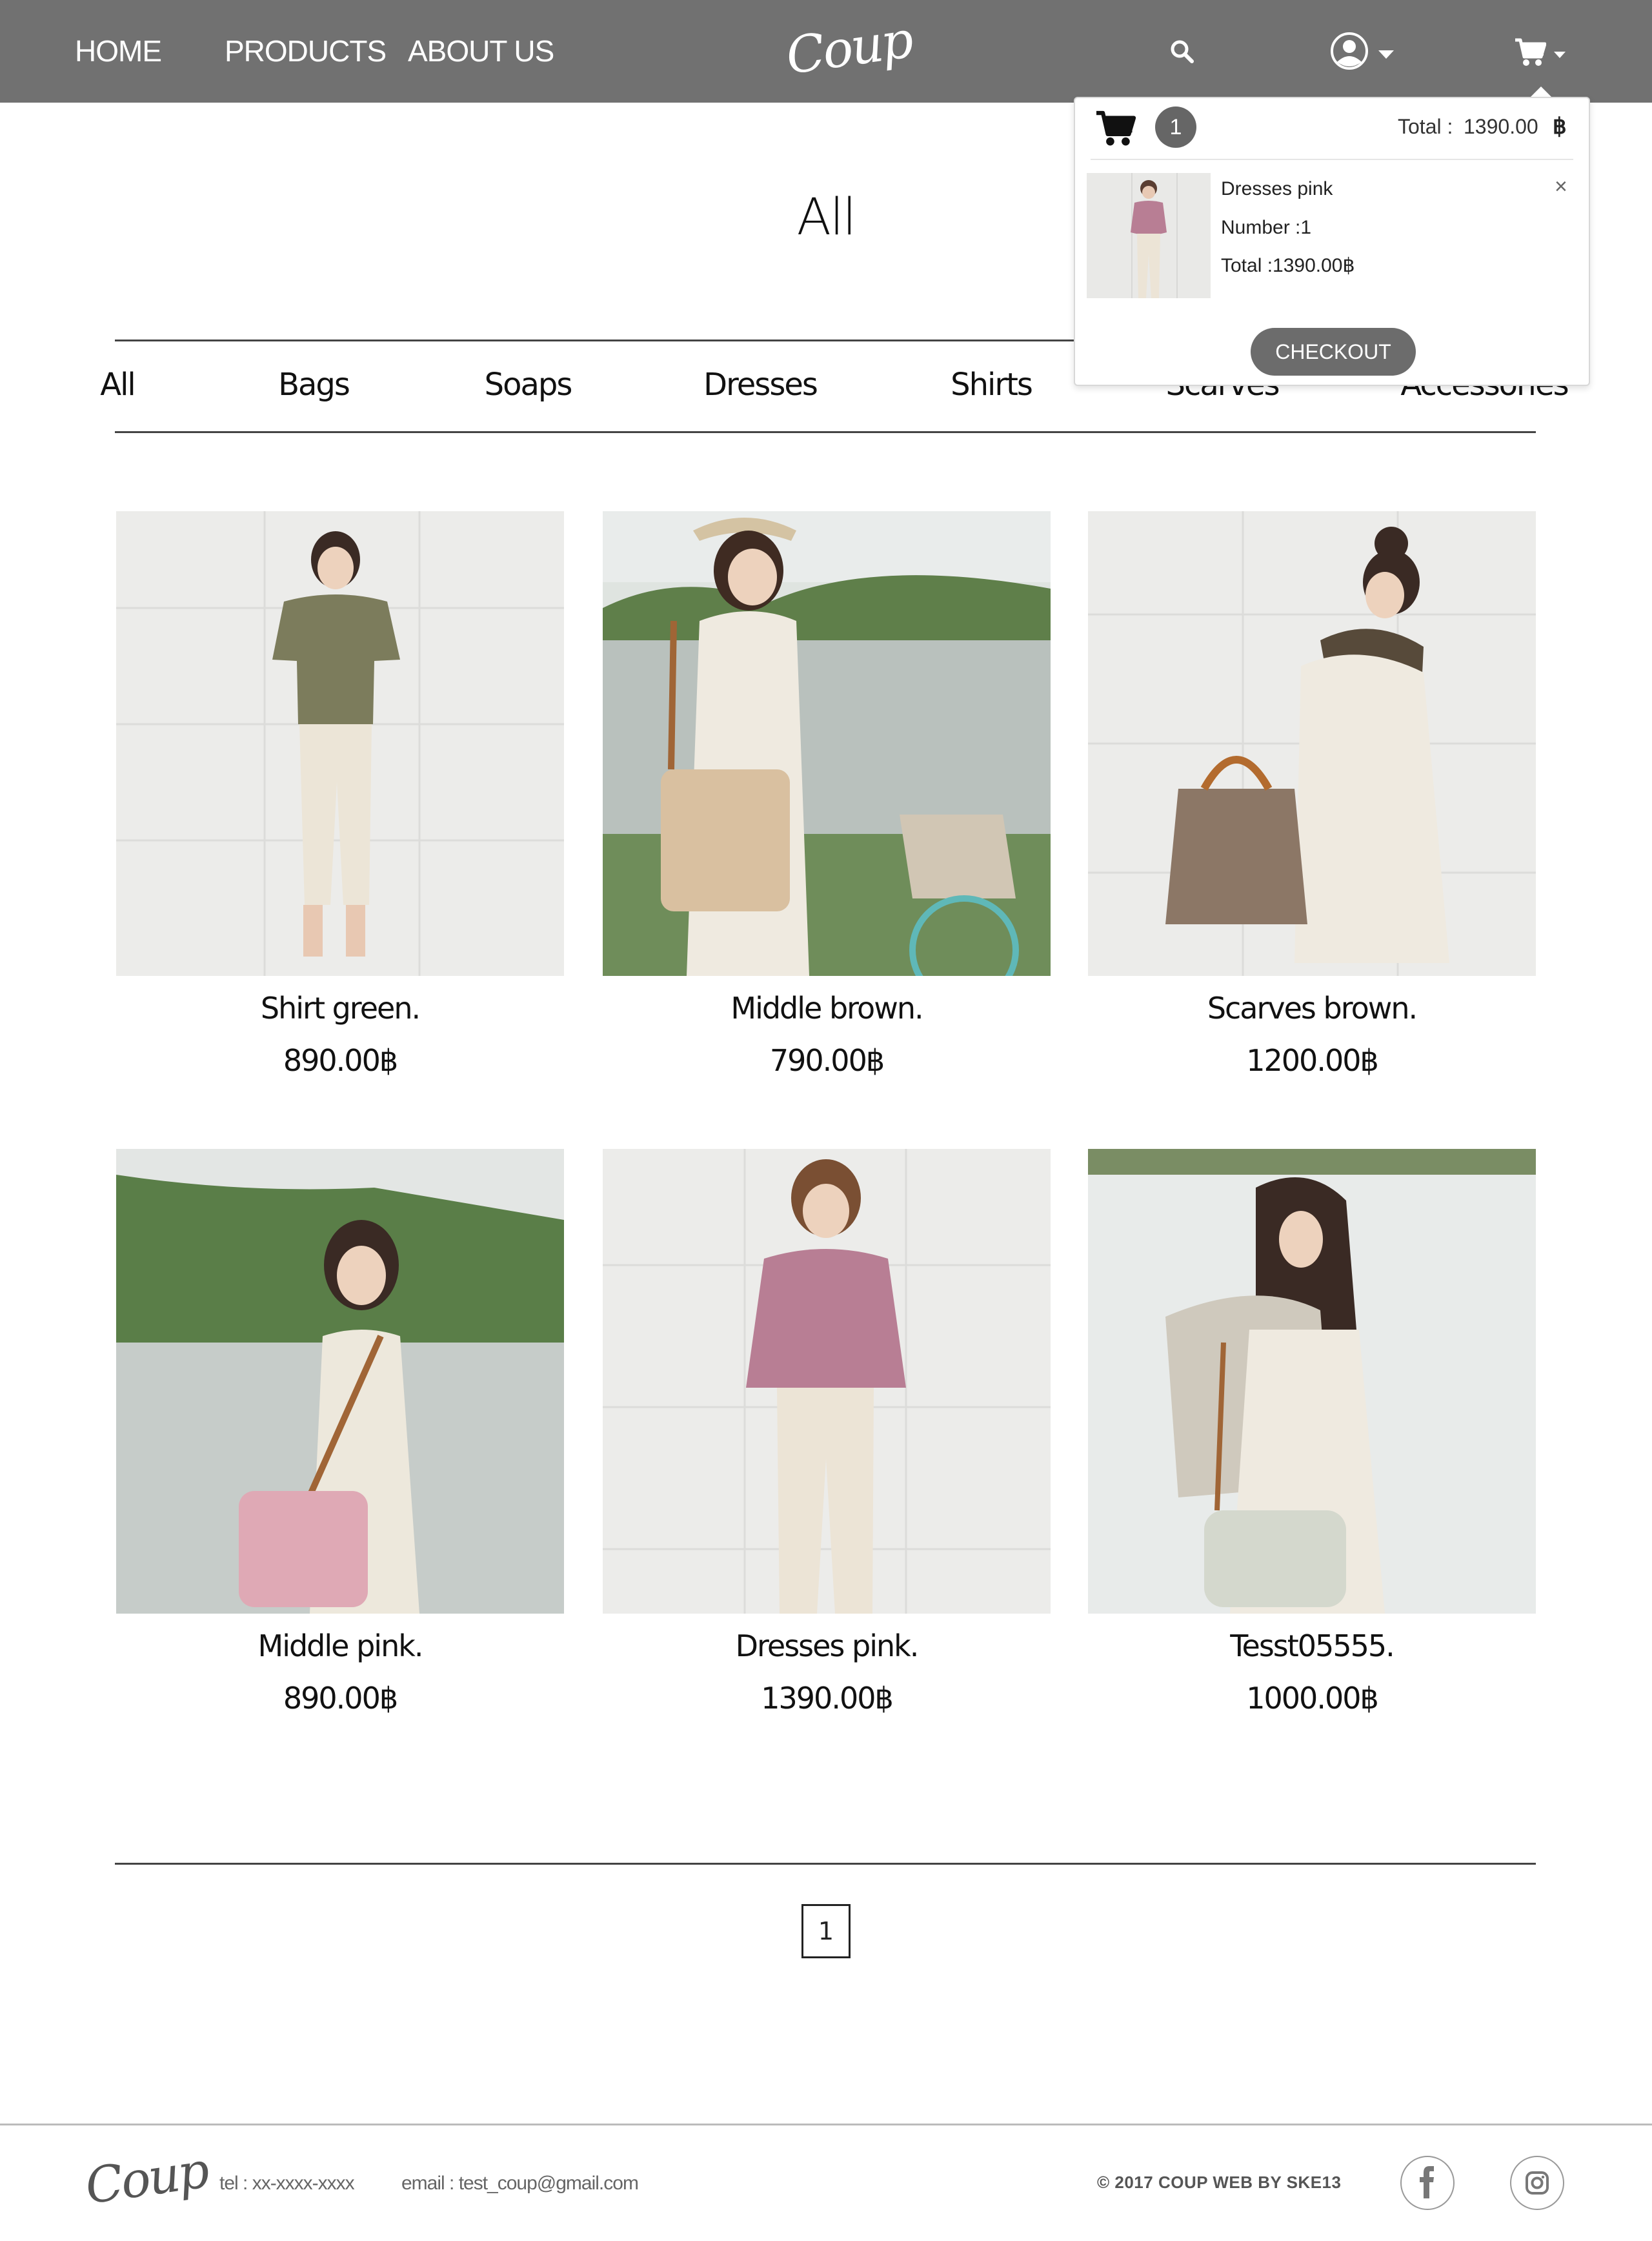  I want to click on cart-total-label: Total :, so click(1425, 126).